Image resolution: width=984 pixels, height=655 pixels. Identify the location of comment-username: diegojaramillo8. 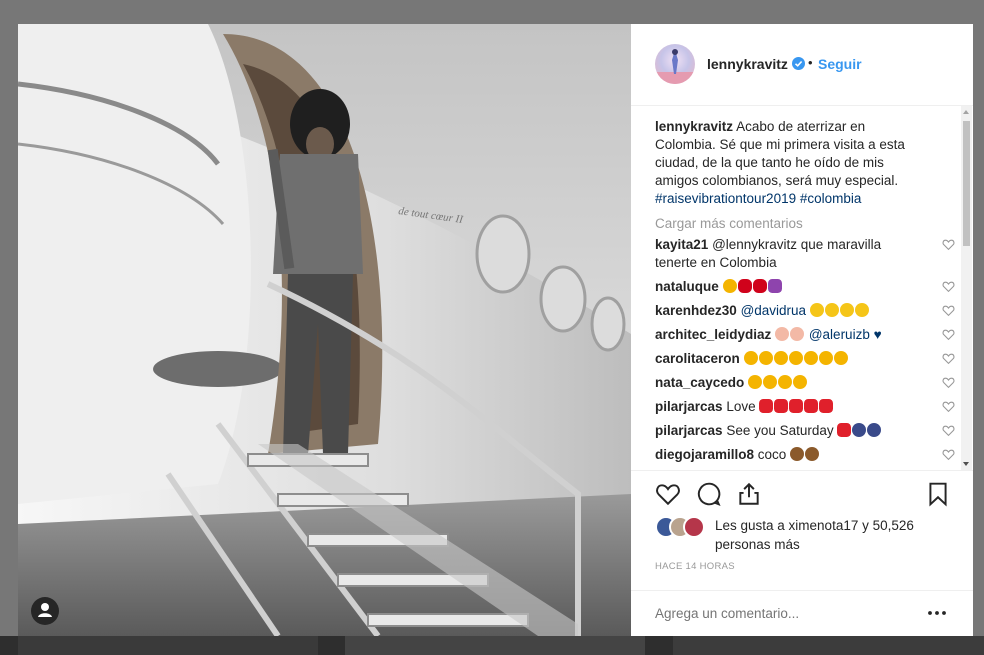
(704, 454).